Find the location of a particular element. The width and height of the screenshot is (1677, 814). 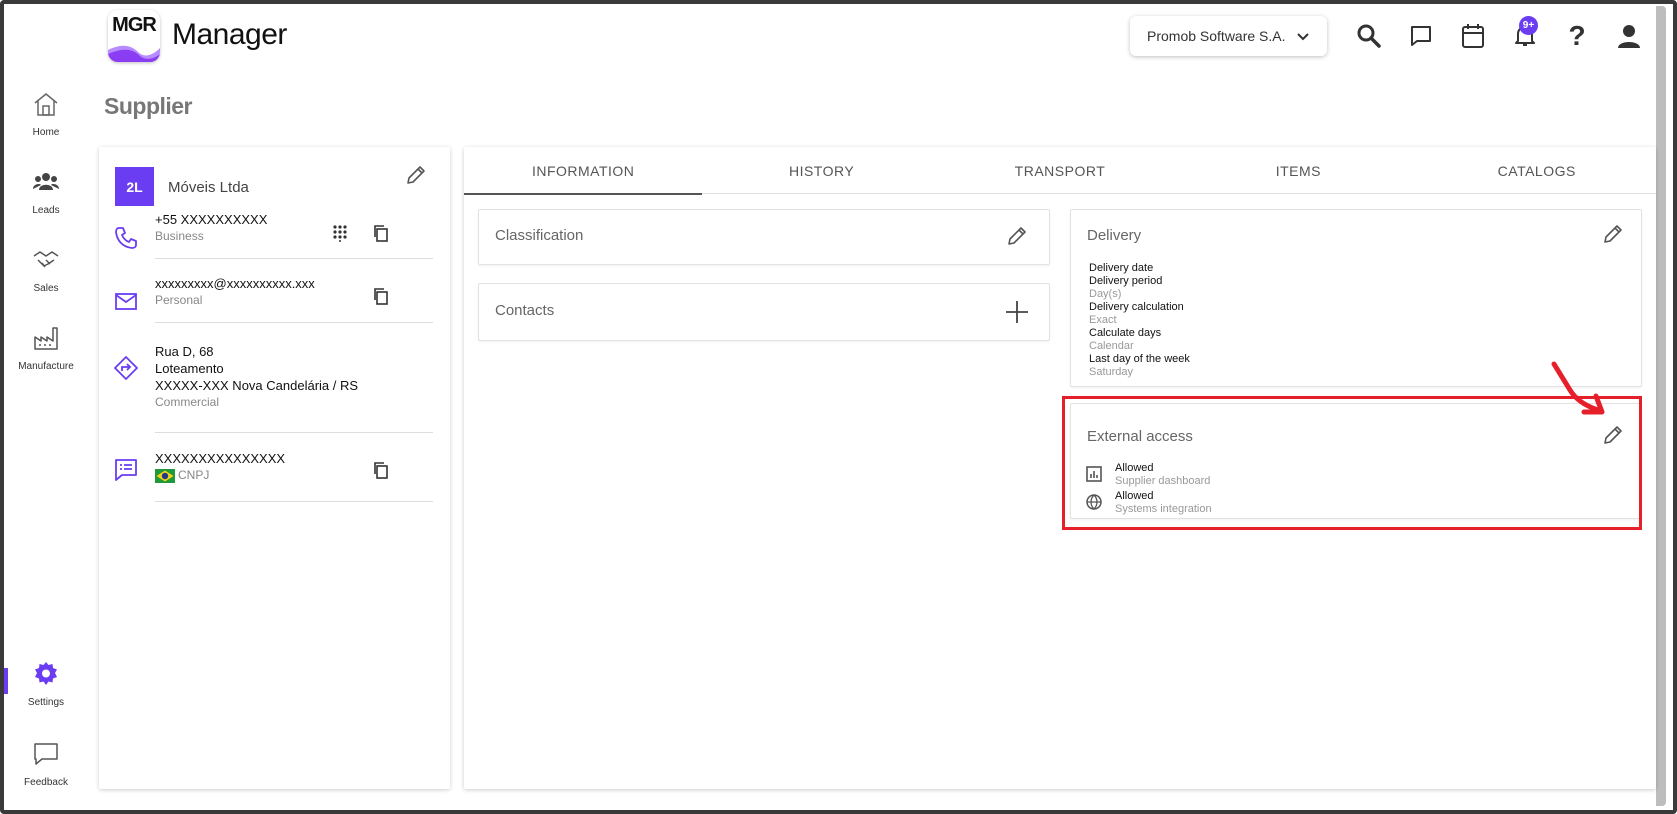

handshake-icon is located at coordinates (46, 259).